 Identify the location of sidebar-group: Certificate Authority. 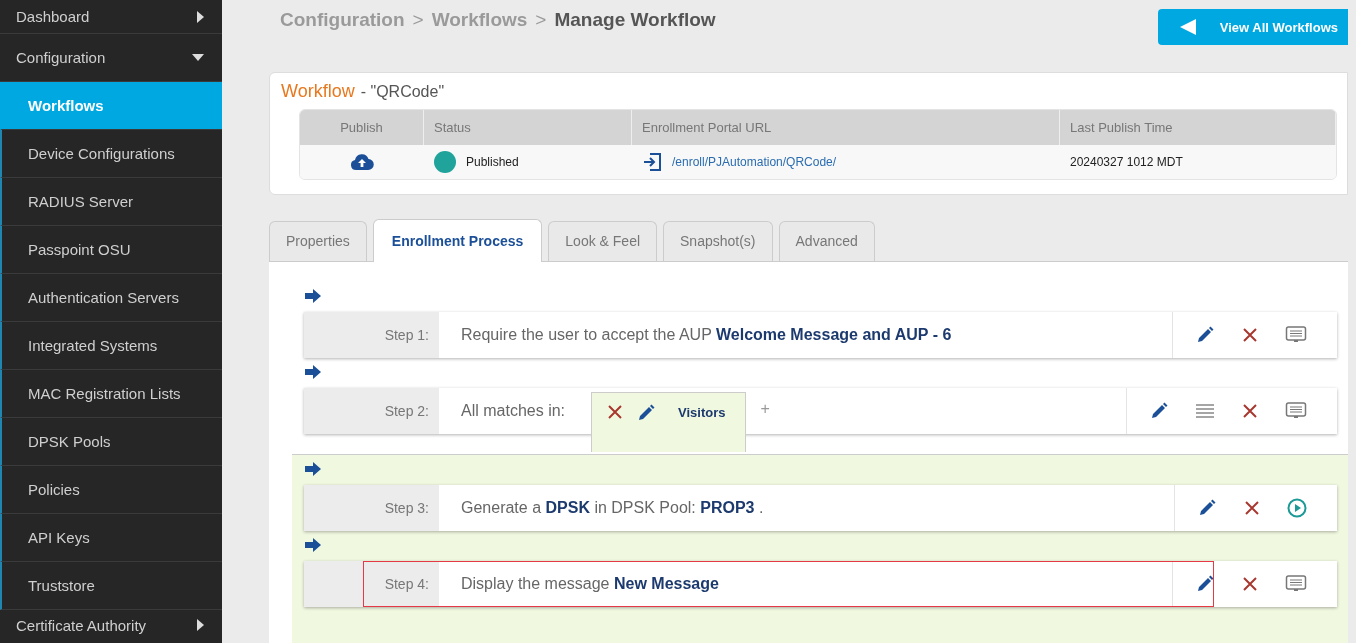
(111, 625).